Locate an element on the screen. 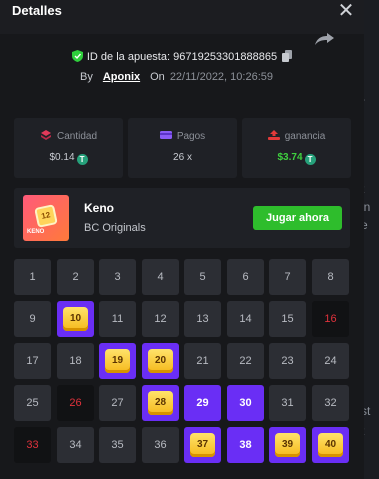 This screenshot has width=379, height=479. keno-gem-icon: 28 is located at coordinates (160, 403).